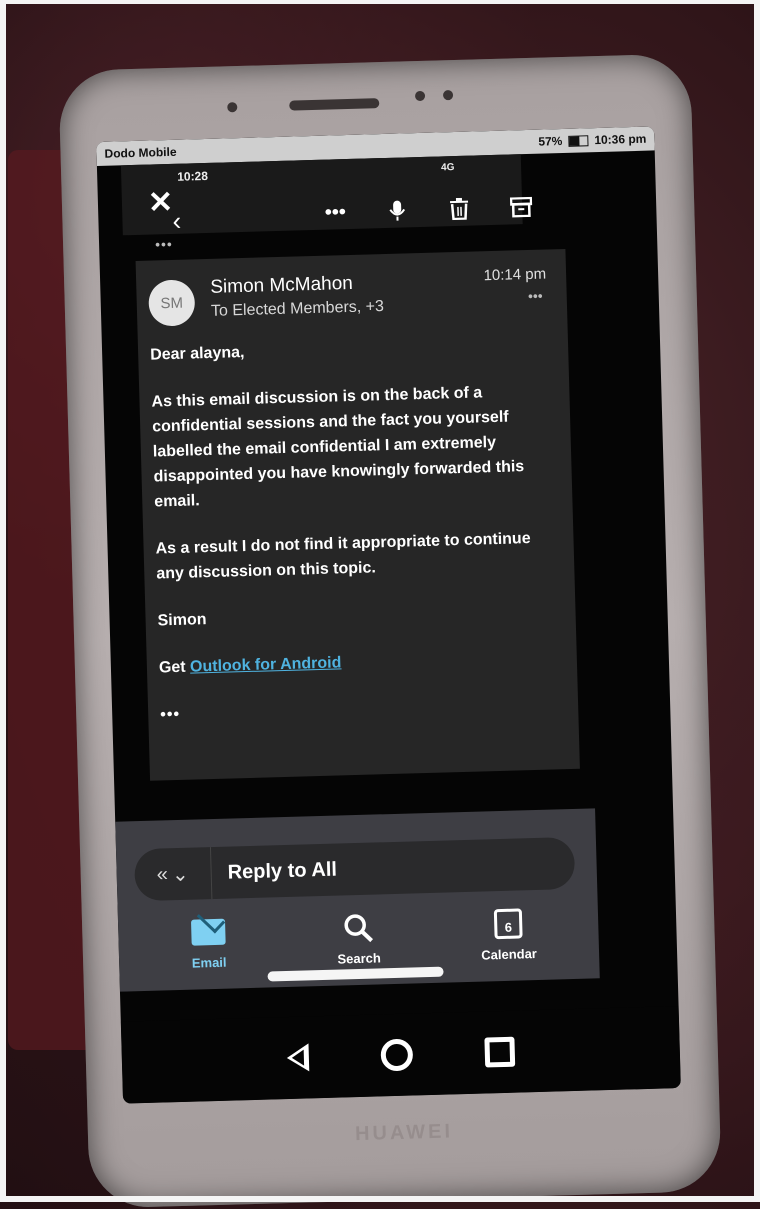  What do you see at coordinates (193, 176) in the screenshot?
I see `inner-clock: 10:28` at bounding box center [193, 176].